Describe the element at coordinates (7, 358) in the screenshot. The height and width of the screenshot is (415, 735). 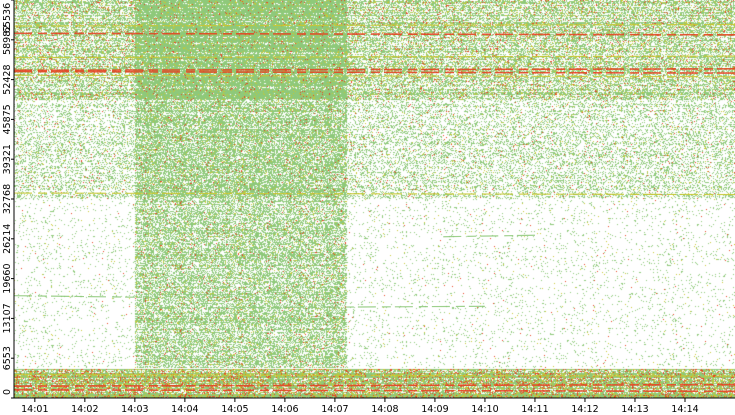
I see `y-tick-label: 6553` at that location.